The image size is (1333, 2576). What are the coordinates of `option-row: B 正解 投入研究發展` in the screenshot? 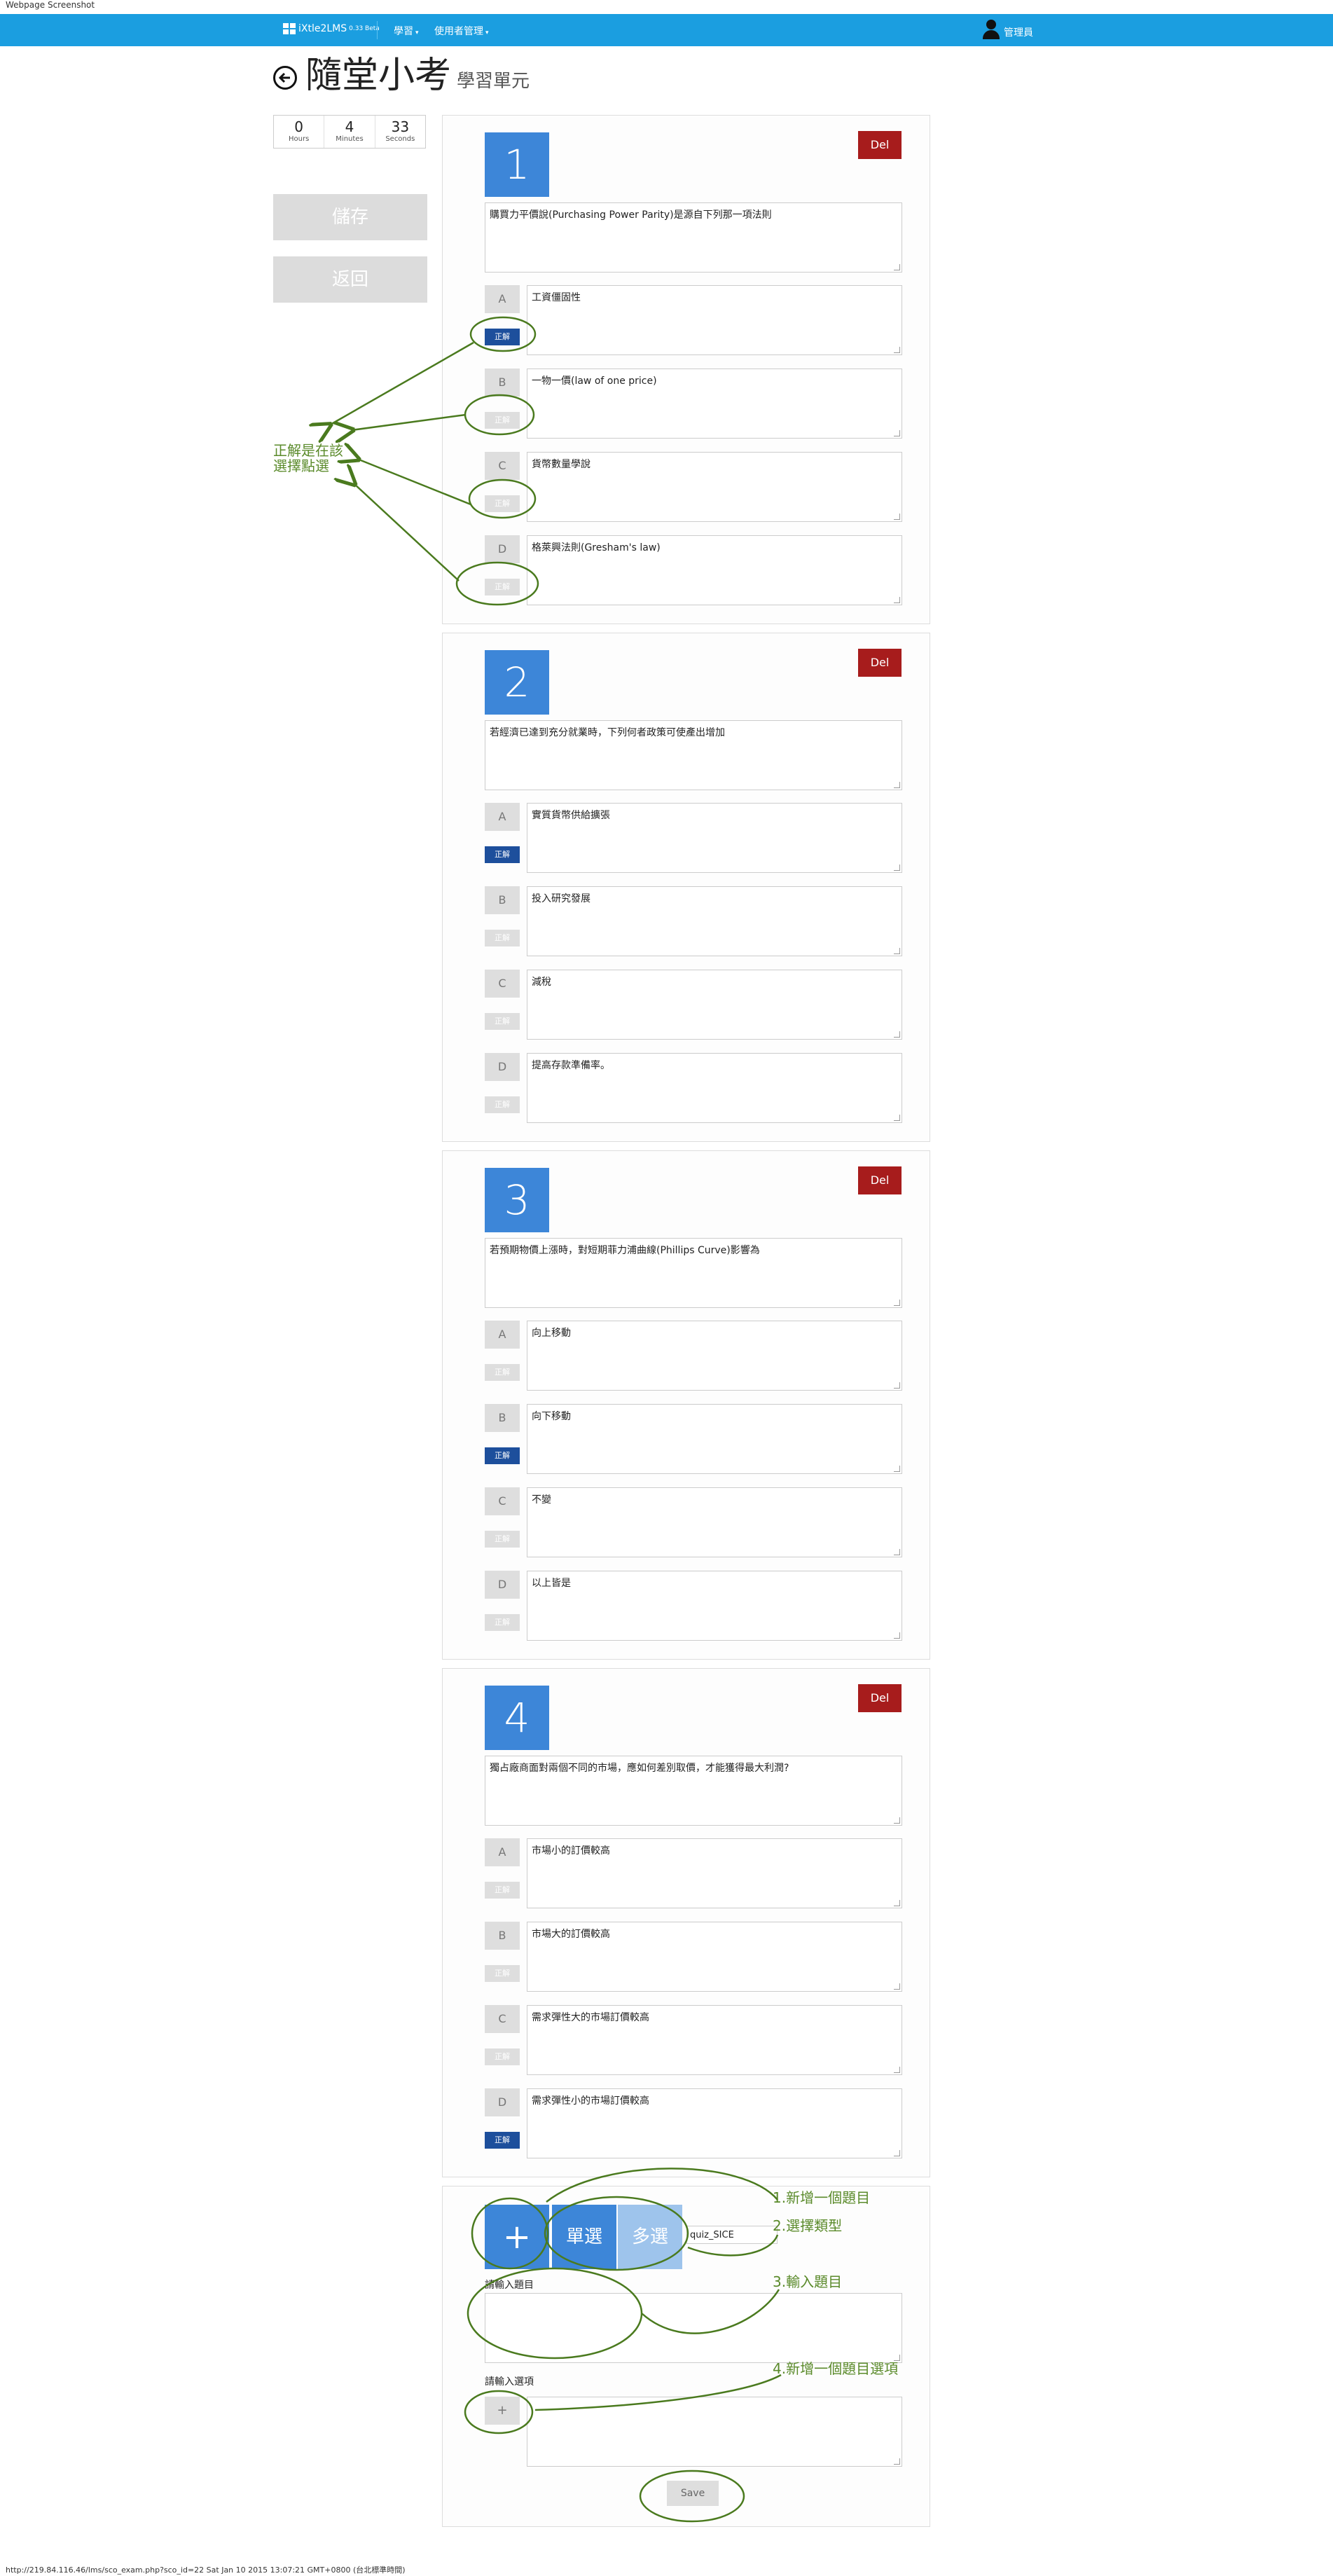 It's located at (693, 921).